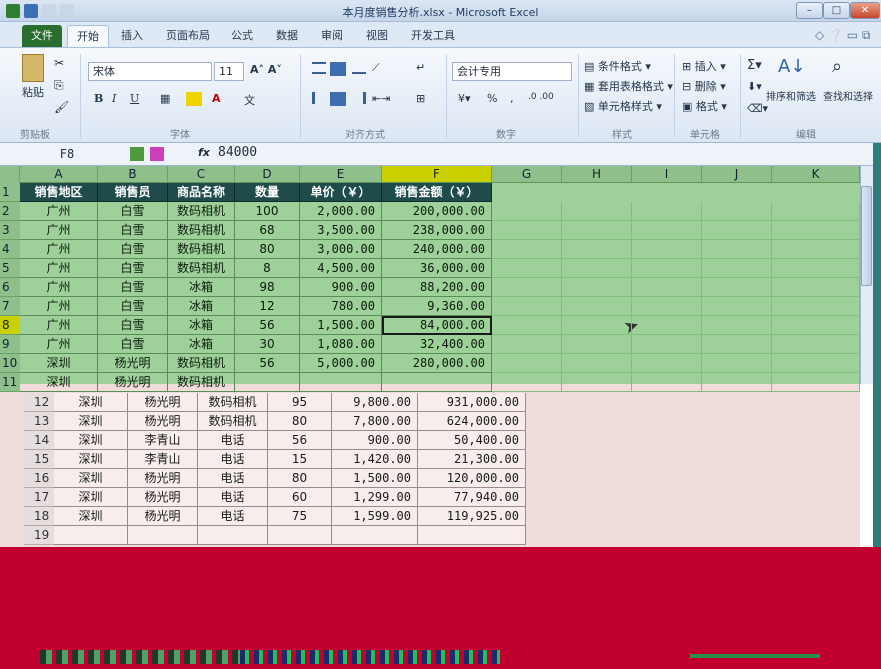 This screenshot has width=881, height=669. Describe the element at coordinates (437, 306) in the screenshot. I see `table-cell: 9,360.00` at that location.